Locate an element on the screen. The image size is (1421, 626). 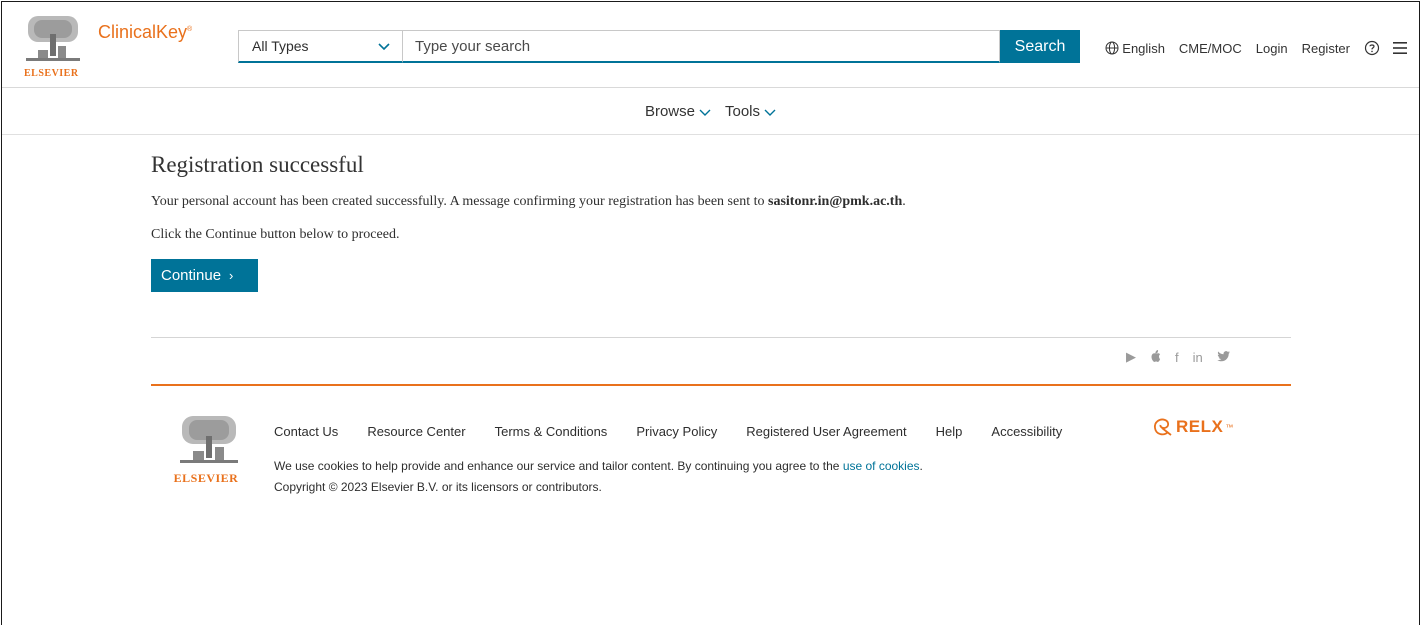
footer-link-help: Help is located at coordinates (949, 431).